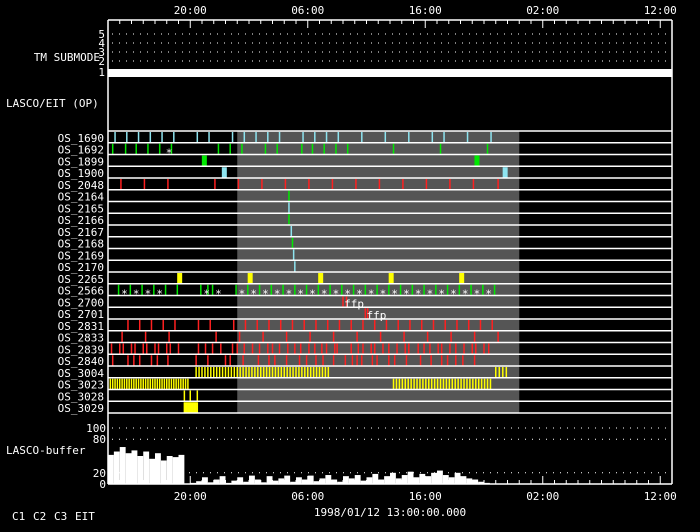 The image size is (700, 532). Describe the element at coordinates (99, 439) in the screenshot. I see `buffer-y-tick-label: 80` at that location.